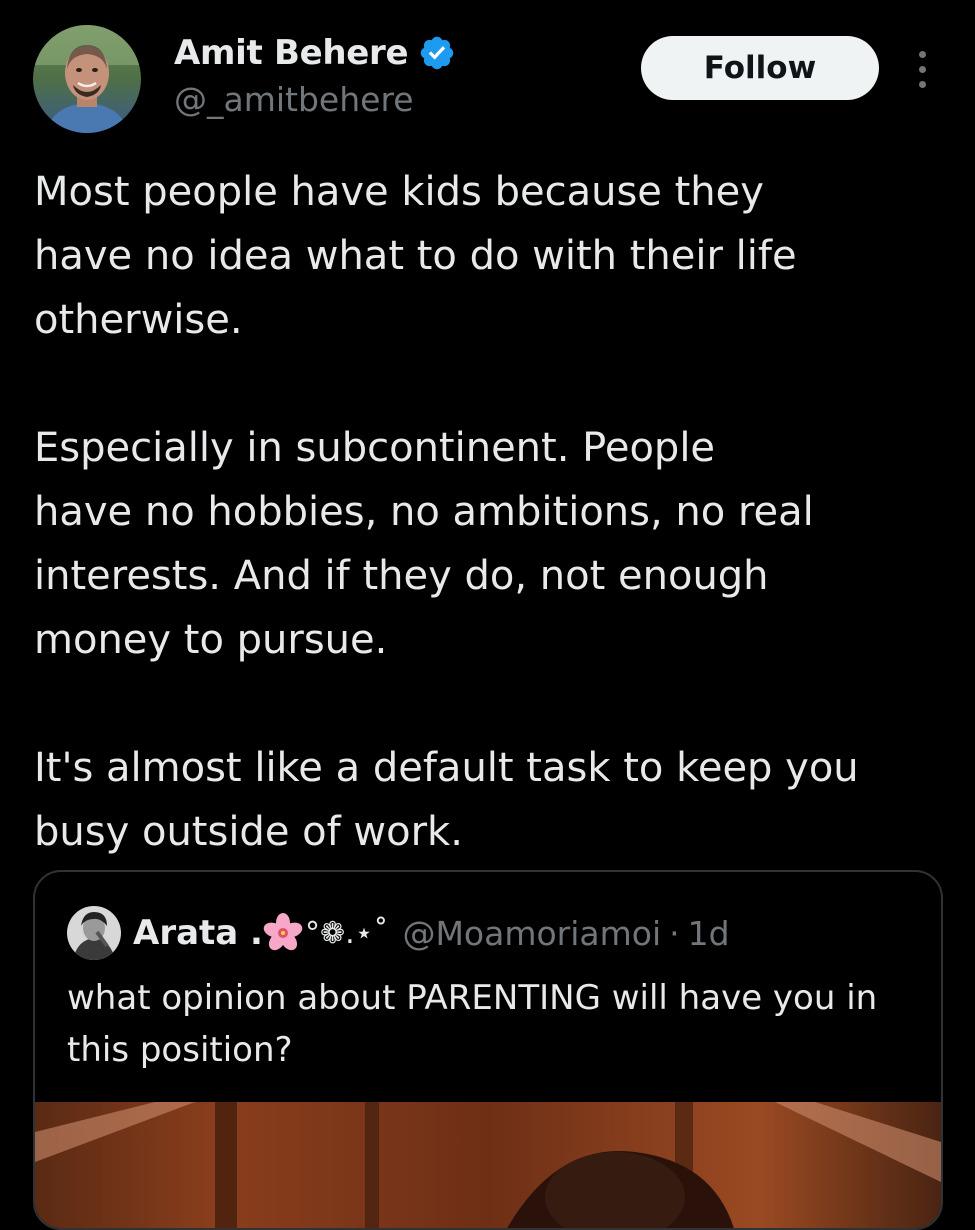 The image size is (975, 1230). What do you see at coordinates (94, 933) in the screenshot?
I see `quoted-author-avatar` at bounding box center [94, 933].